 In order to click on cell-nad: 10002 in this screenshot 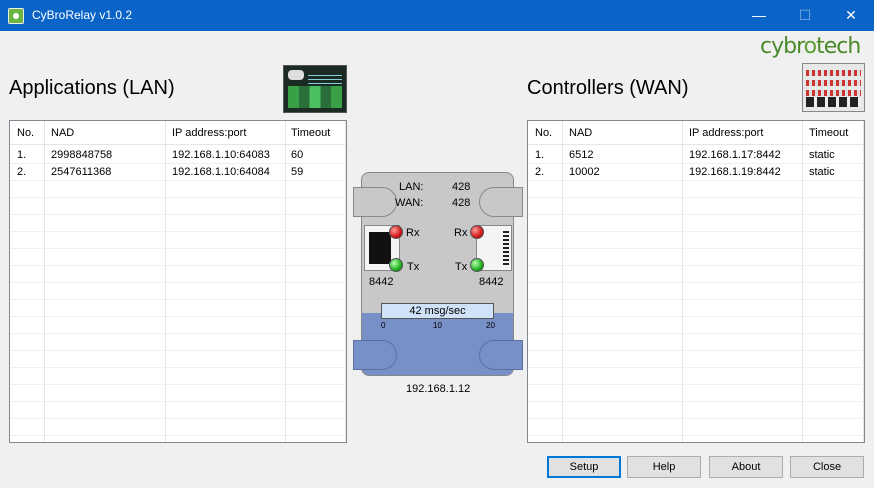, I will do `click(584, 172)`.